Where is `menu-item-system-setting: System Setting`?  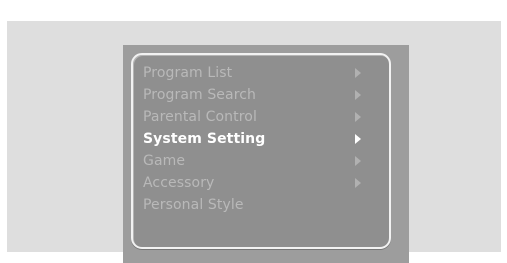 menu-item-system-setting: System Setting is located at coordinates (259, 139).